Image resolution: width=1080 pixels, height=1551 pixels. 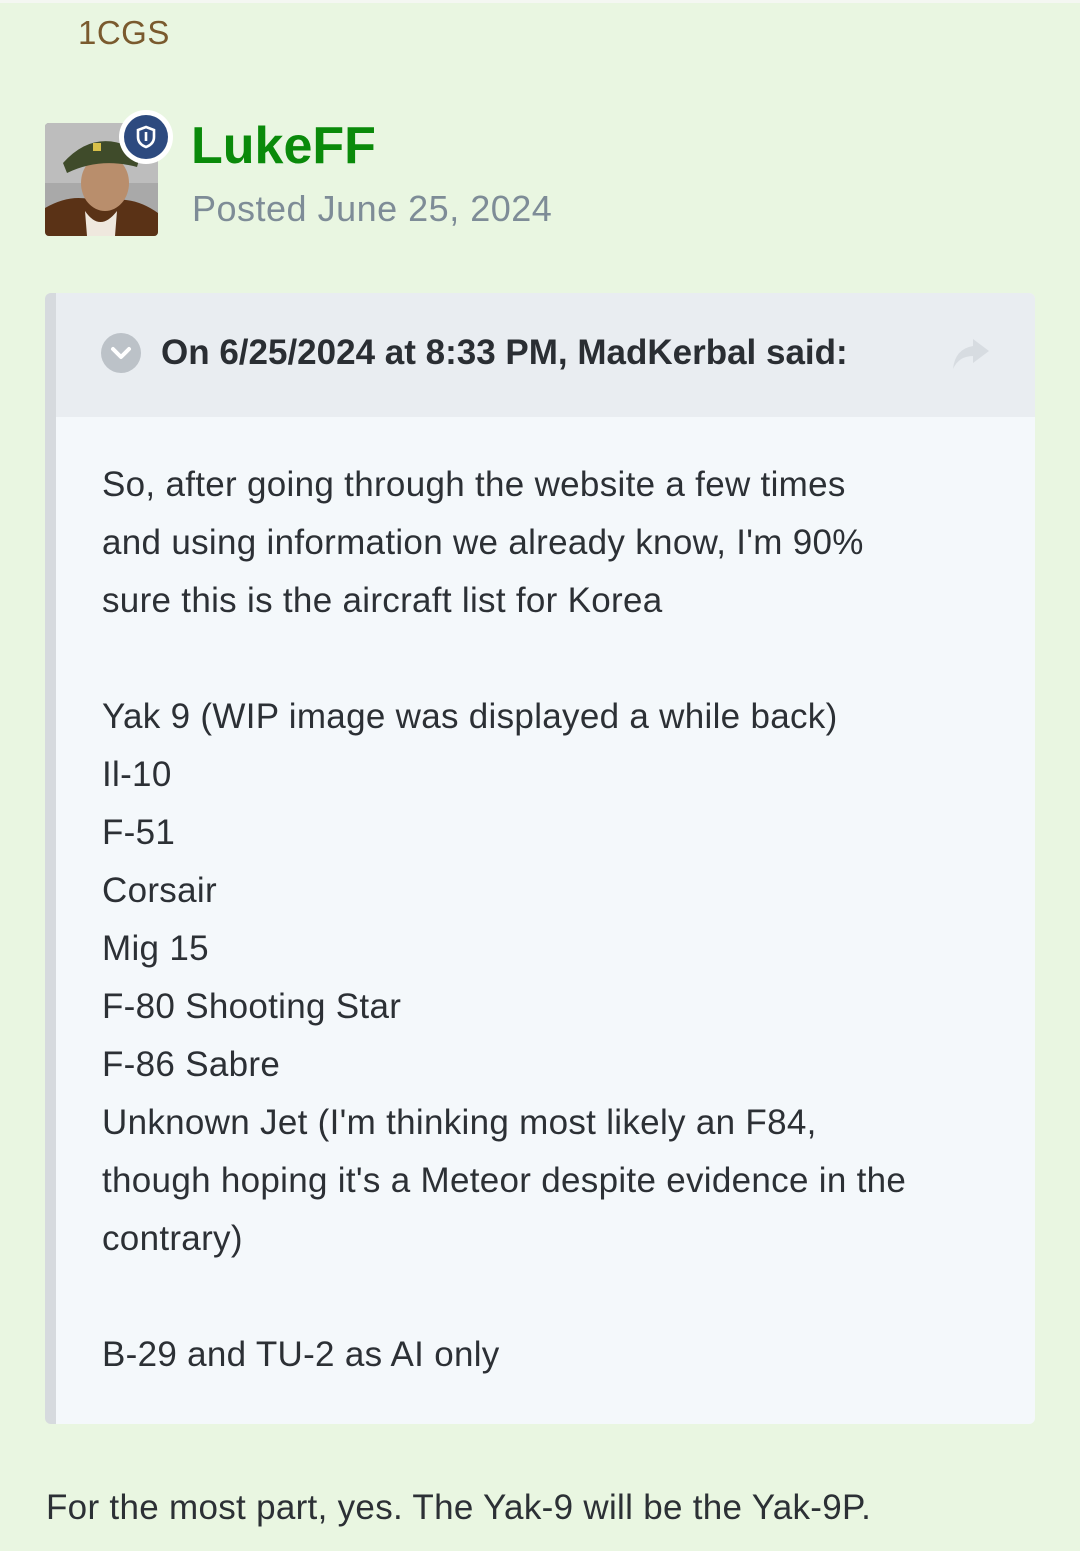 What do you see at coordinates (252, 1006) in the screenshot?
I see `aircraft-list-item: F-80 Shooting Star` at bounding box center [252, 1006].